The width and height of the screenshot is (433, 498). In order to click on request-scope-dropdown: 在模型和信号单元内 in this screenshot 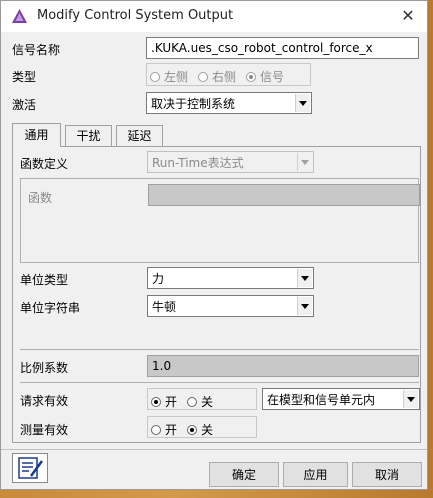, I will do `click(341, 399)`.